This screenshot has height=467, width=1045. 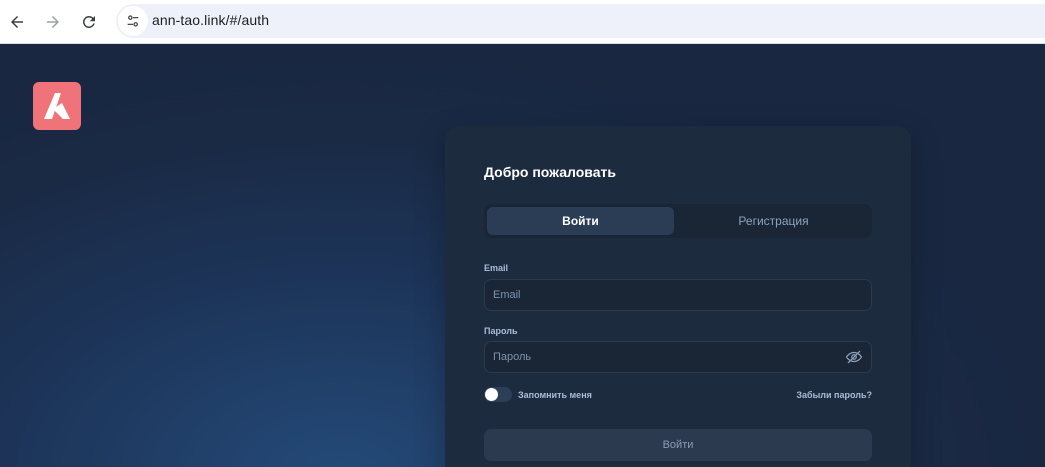 I want to click on remember-me-toggle, so click(x=498, y=394).